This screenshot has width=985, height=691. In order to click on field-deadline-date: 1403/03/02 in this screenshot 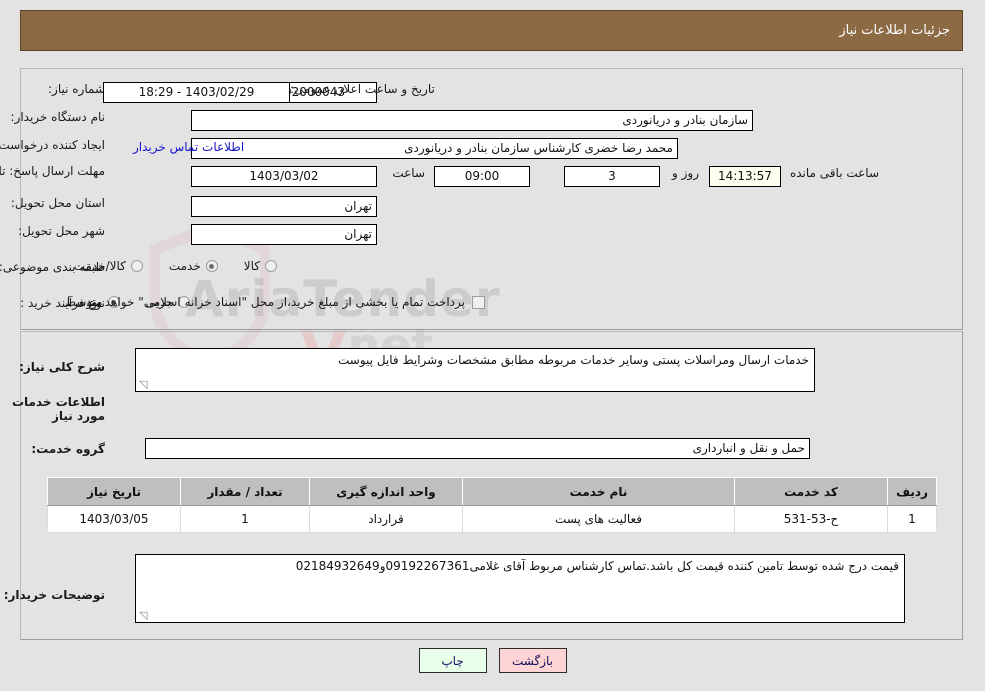, I will do `click(284, 176)`.